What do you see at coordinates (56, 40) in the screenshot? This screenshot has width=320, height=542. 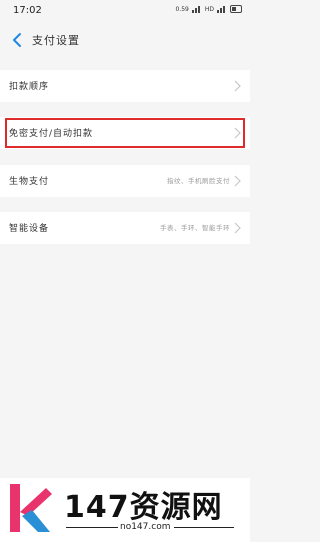 I see `page-title: 支付设置` at bounding box center [56, 40].